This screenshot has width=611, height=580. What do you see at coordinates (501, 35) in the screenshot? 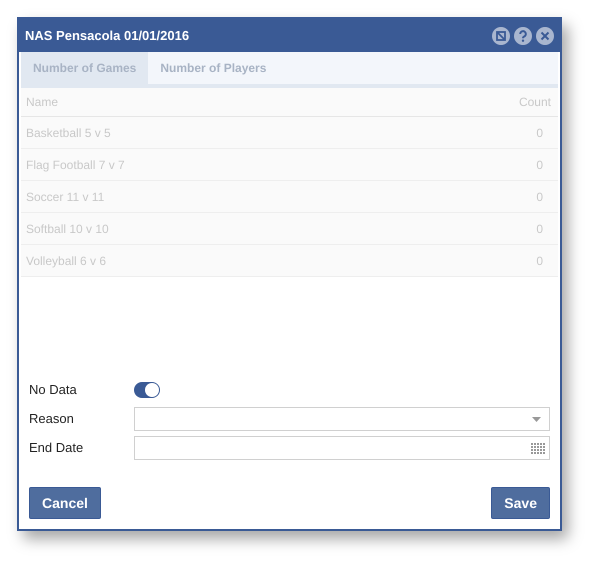
I see `resize-icon` at bounding box center [501, 35].